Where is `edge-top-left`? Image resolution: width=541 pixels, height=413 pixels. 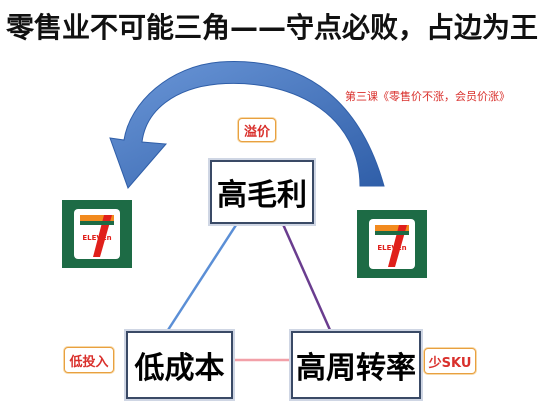 edge-top-left is located at coordinates (203, 276).